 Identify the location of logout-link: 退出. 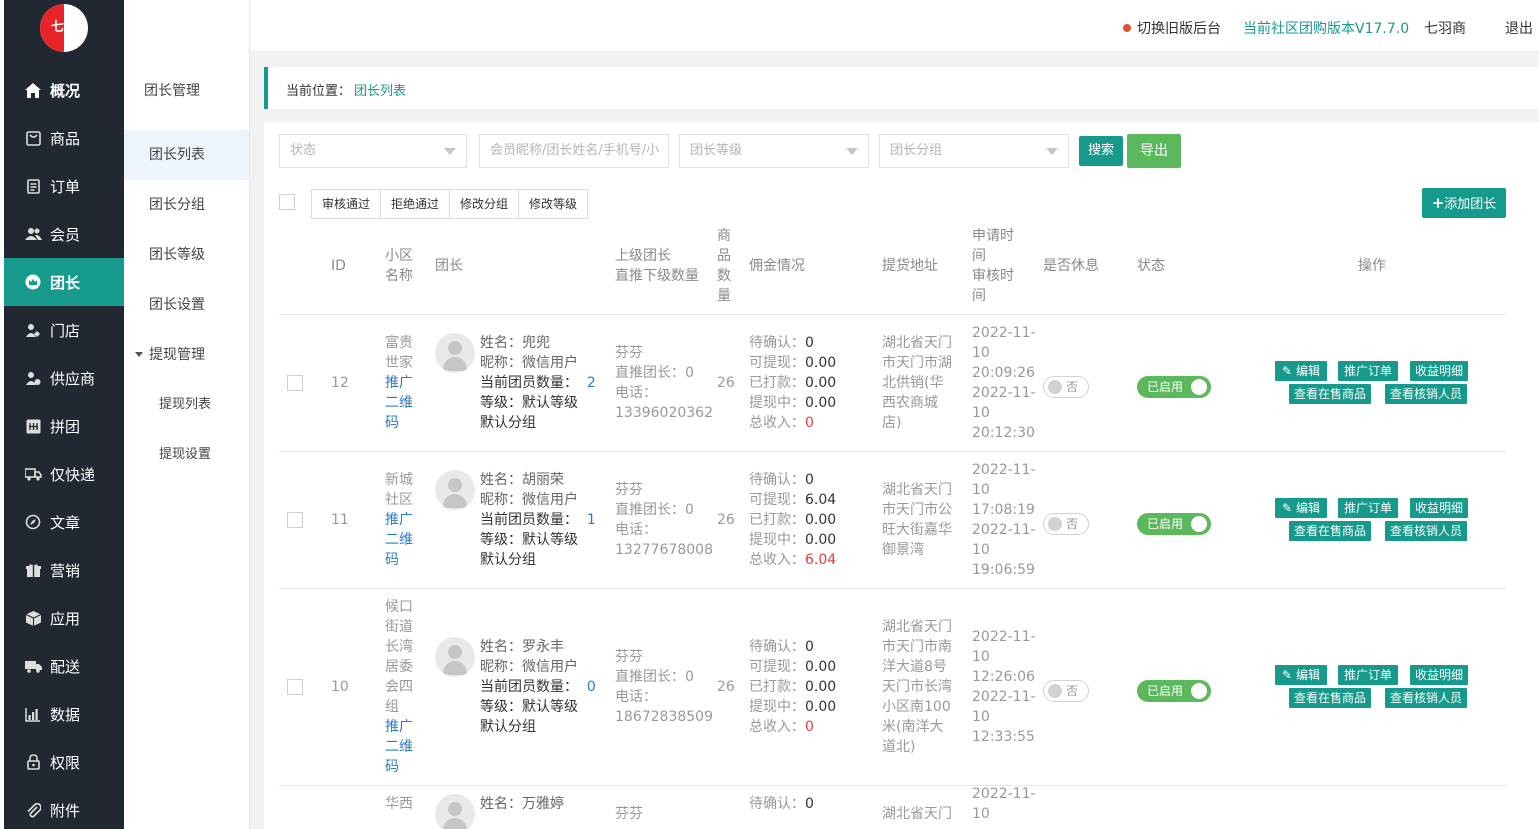
(1519, 28).